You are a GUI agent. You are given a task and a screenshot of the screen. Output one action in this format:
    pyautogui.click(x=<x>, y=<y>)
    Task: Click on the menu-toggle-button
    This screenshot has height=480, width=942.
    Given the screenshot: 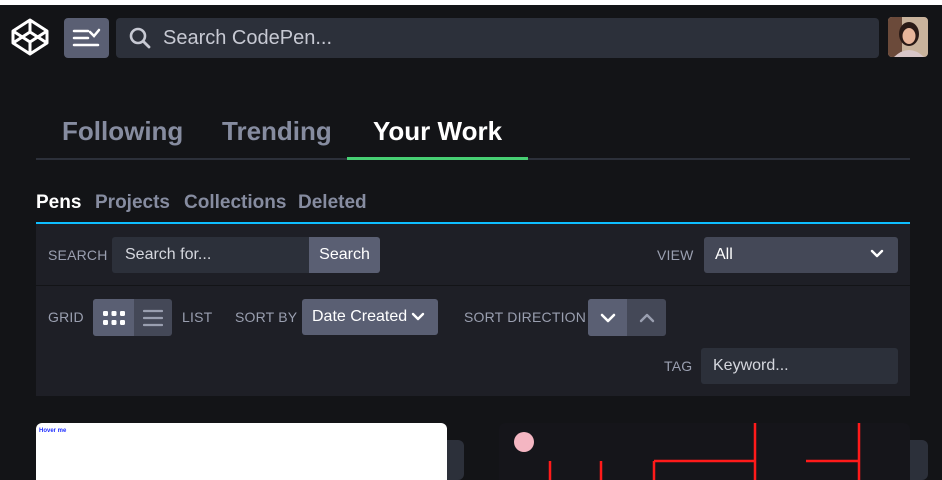 What is the action you would take?
    pyautogui.click(x=86, y=38)
    